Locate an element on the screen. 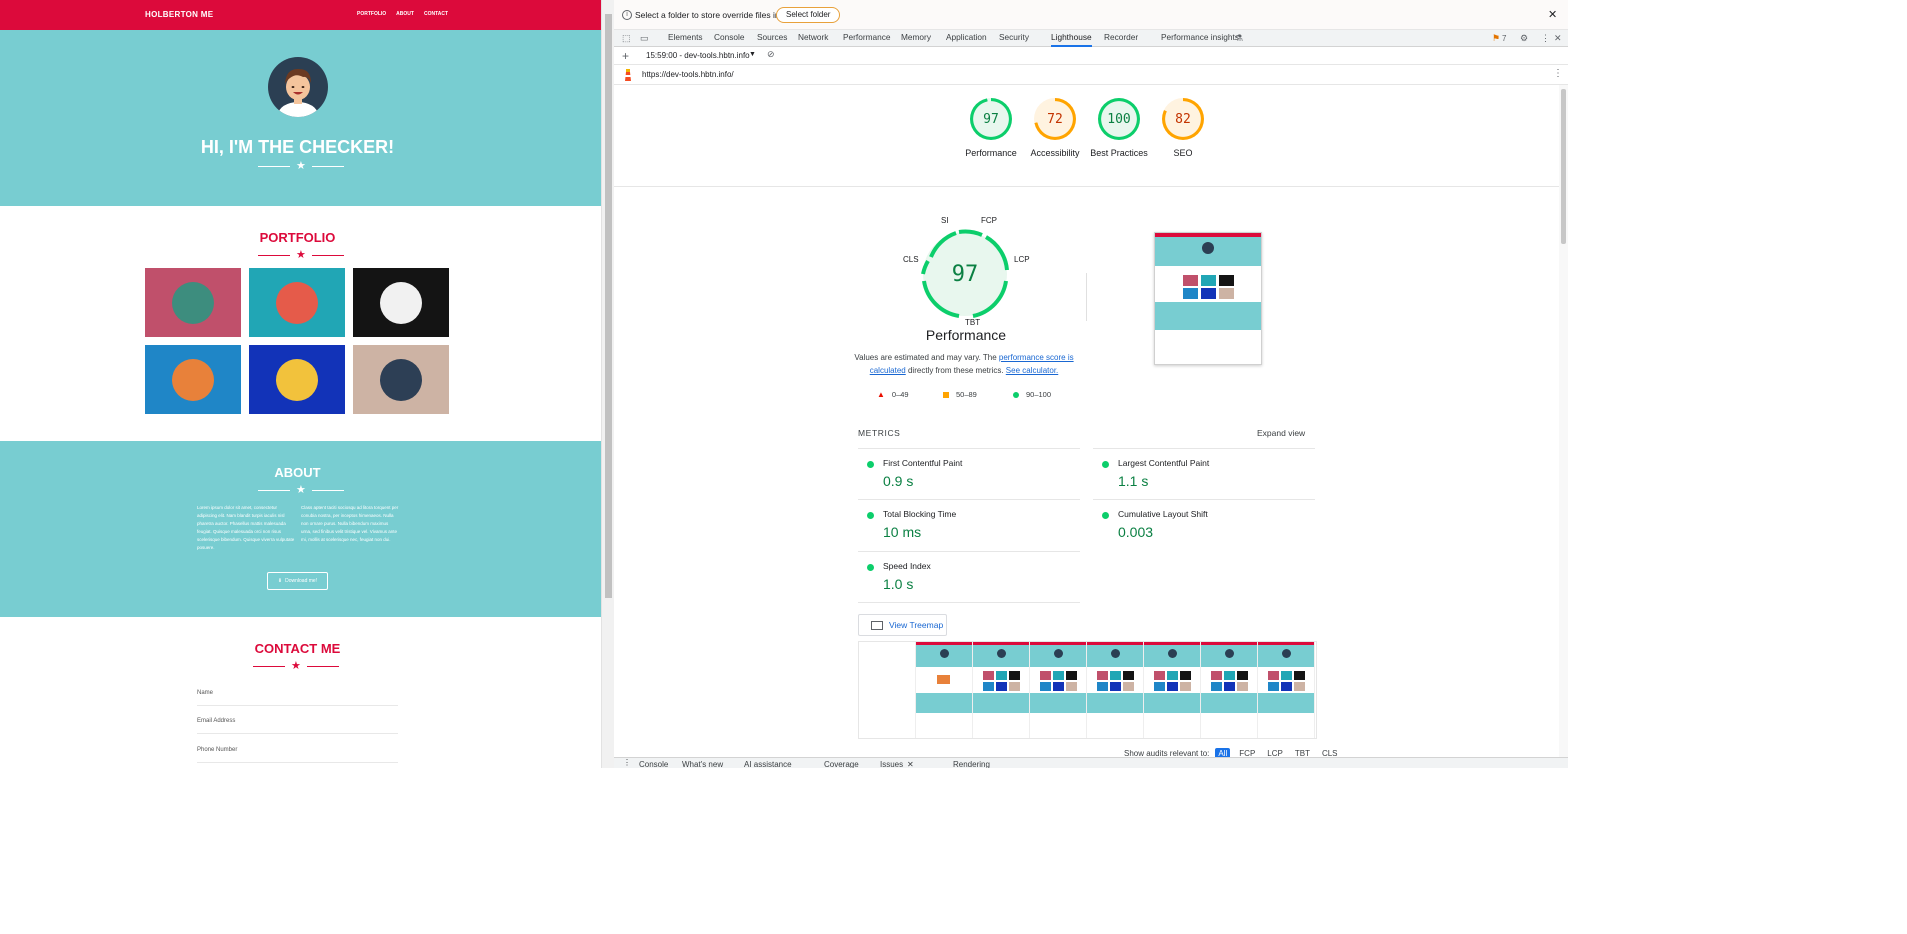 Image resolution: width=1907 pixels, height=934 pixels. clear-reports-icon: ⊘ is located at coordinates (771, 54).